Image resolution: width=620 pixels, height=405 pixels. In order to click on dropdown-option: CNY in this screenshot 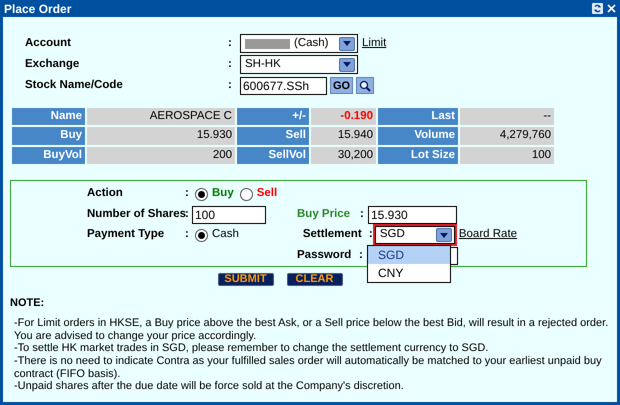, I will do `click(409, 273)`.